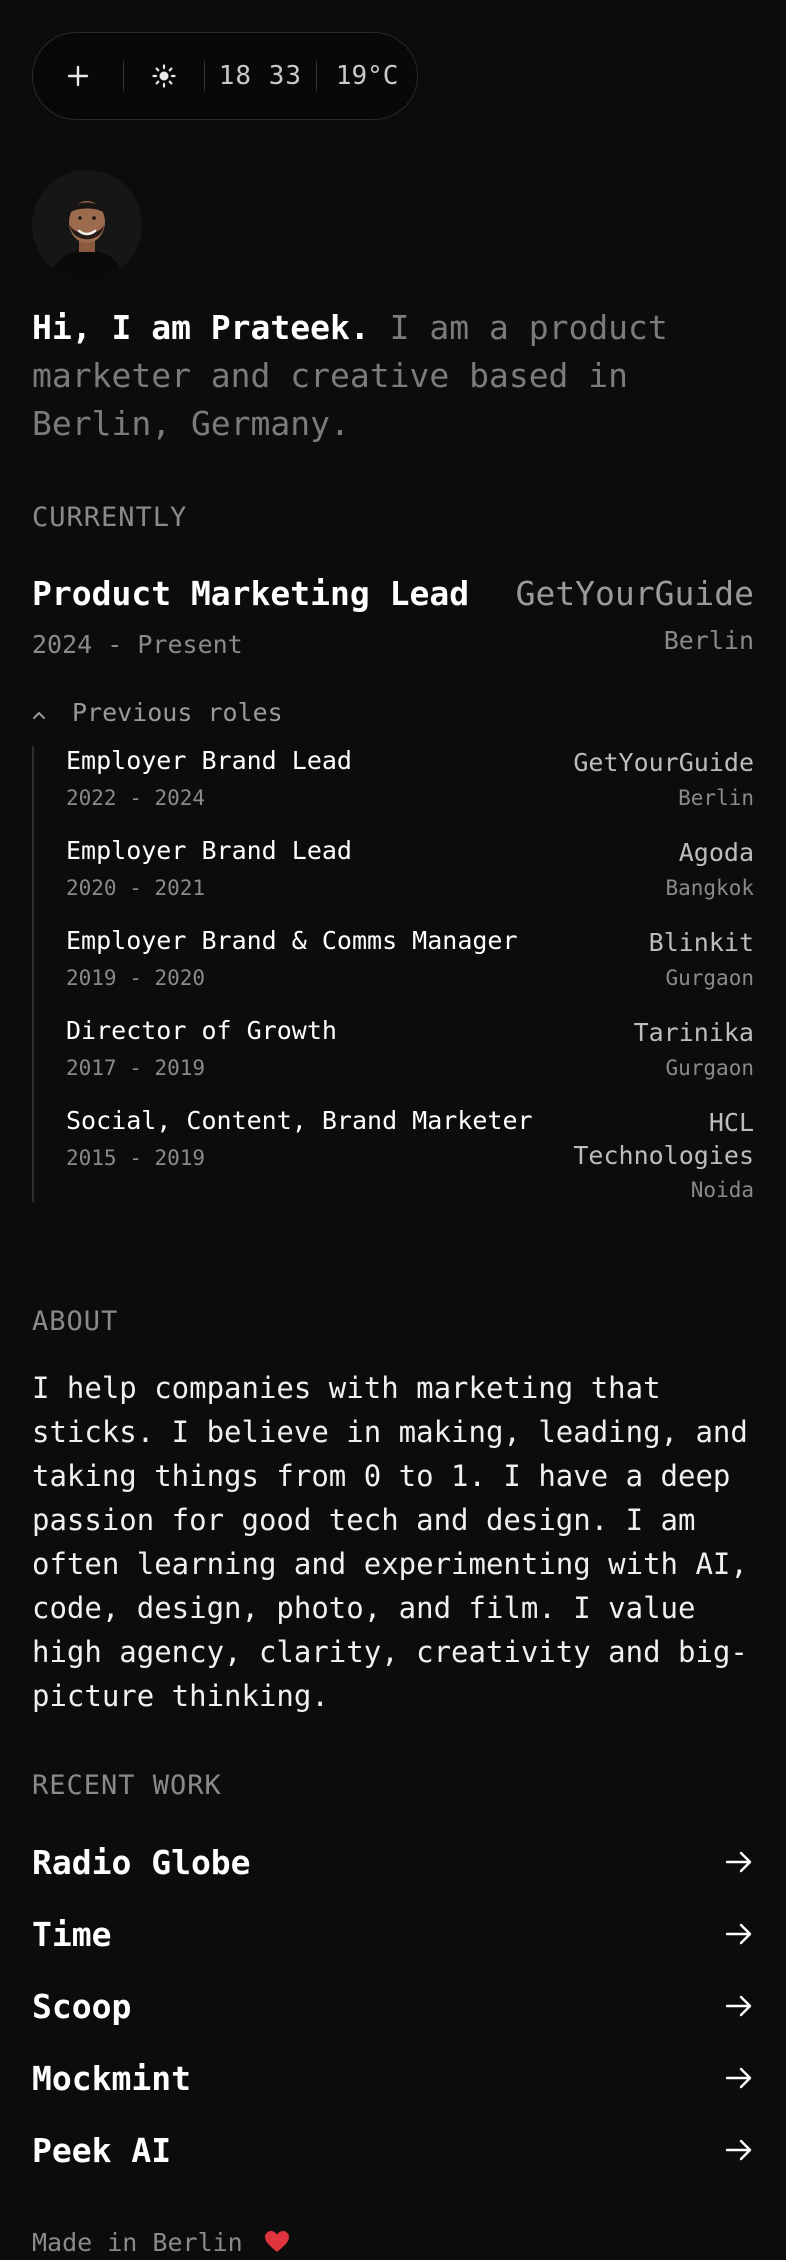 Image resolution: width=786 pixels, height=2260 pixels. I want to click on role-company: HCL Technologies, so click(663, 1139).